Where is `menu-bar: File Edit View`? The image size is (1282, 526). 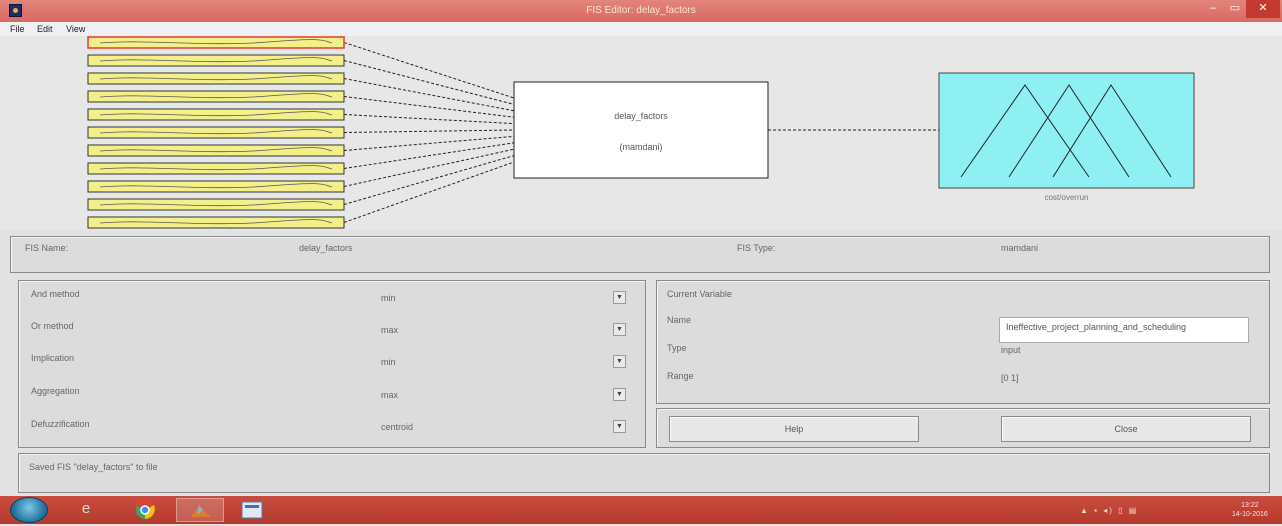 menu-bar: File Edit View is located at coordinates (641, 29).